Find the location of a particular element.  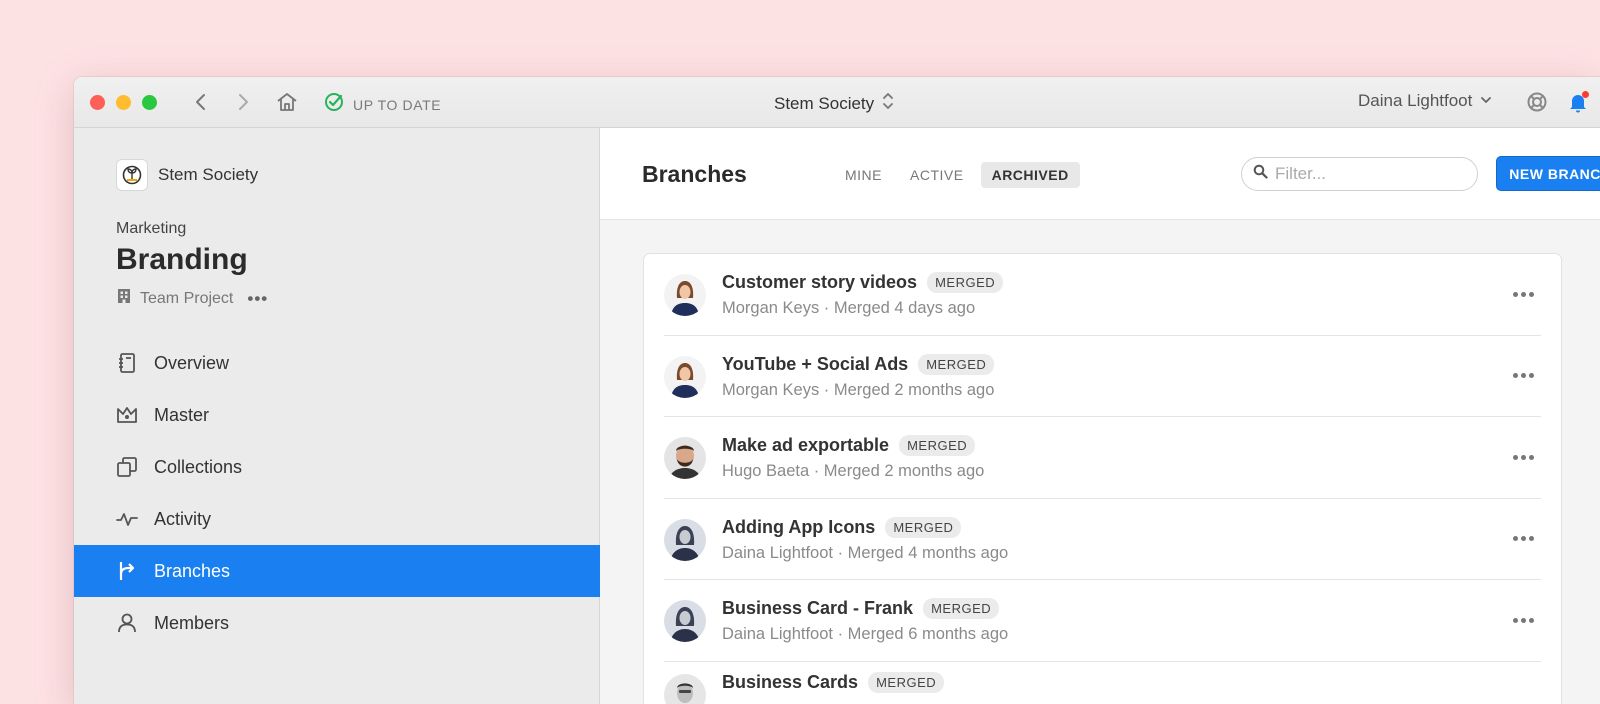

project-type-label: Team Project is located at coordinates (187, 298).